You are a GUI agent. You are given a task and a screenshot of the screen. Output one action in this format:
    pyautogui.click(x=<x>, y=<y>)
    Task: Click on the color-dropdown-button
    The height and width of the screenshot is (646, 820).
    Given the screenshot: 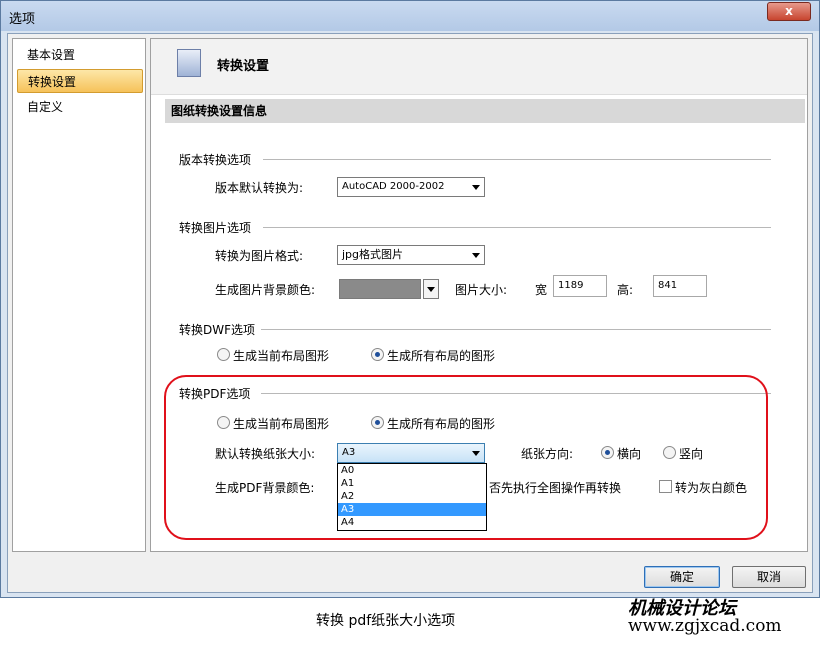 What is the action you would take?
    pyautogui.click(x=431, y=289)
    